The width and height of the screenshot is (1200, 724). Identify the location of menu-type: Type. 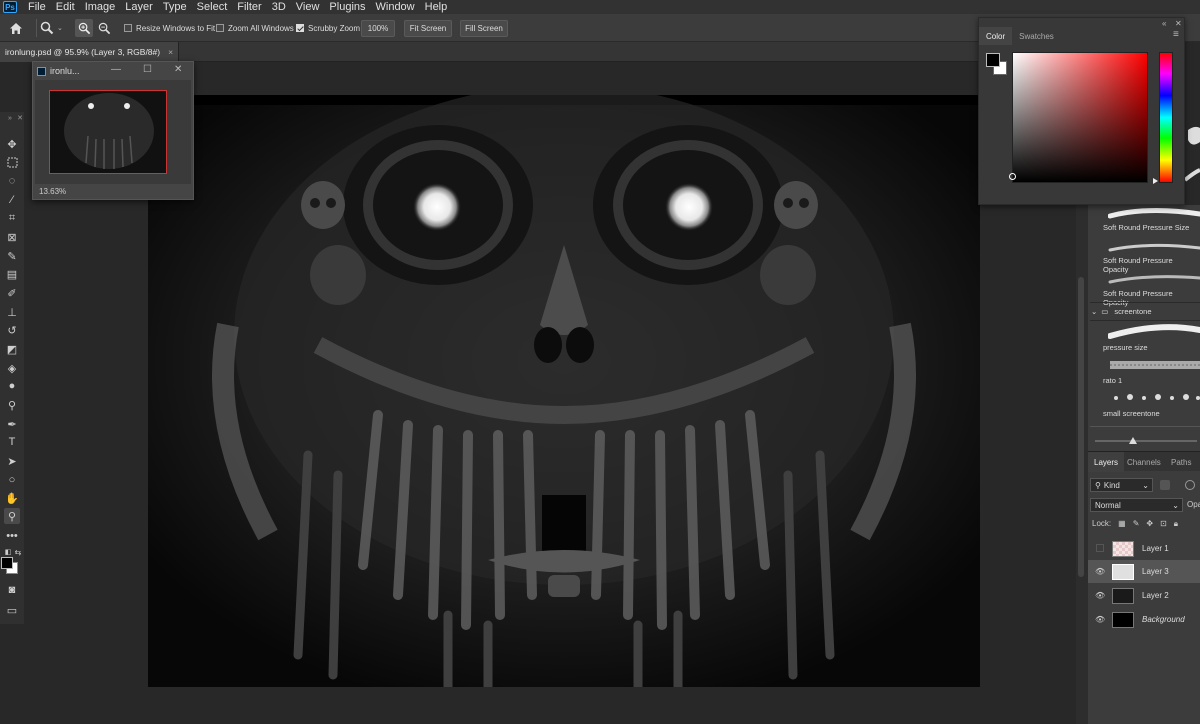
(175, 7).